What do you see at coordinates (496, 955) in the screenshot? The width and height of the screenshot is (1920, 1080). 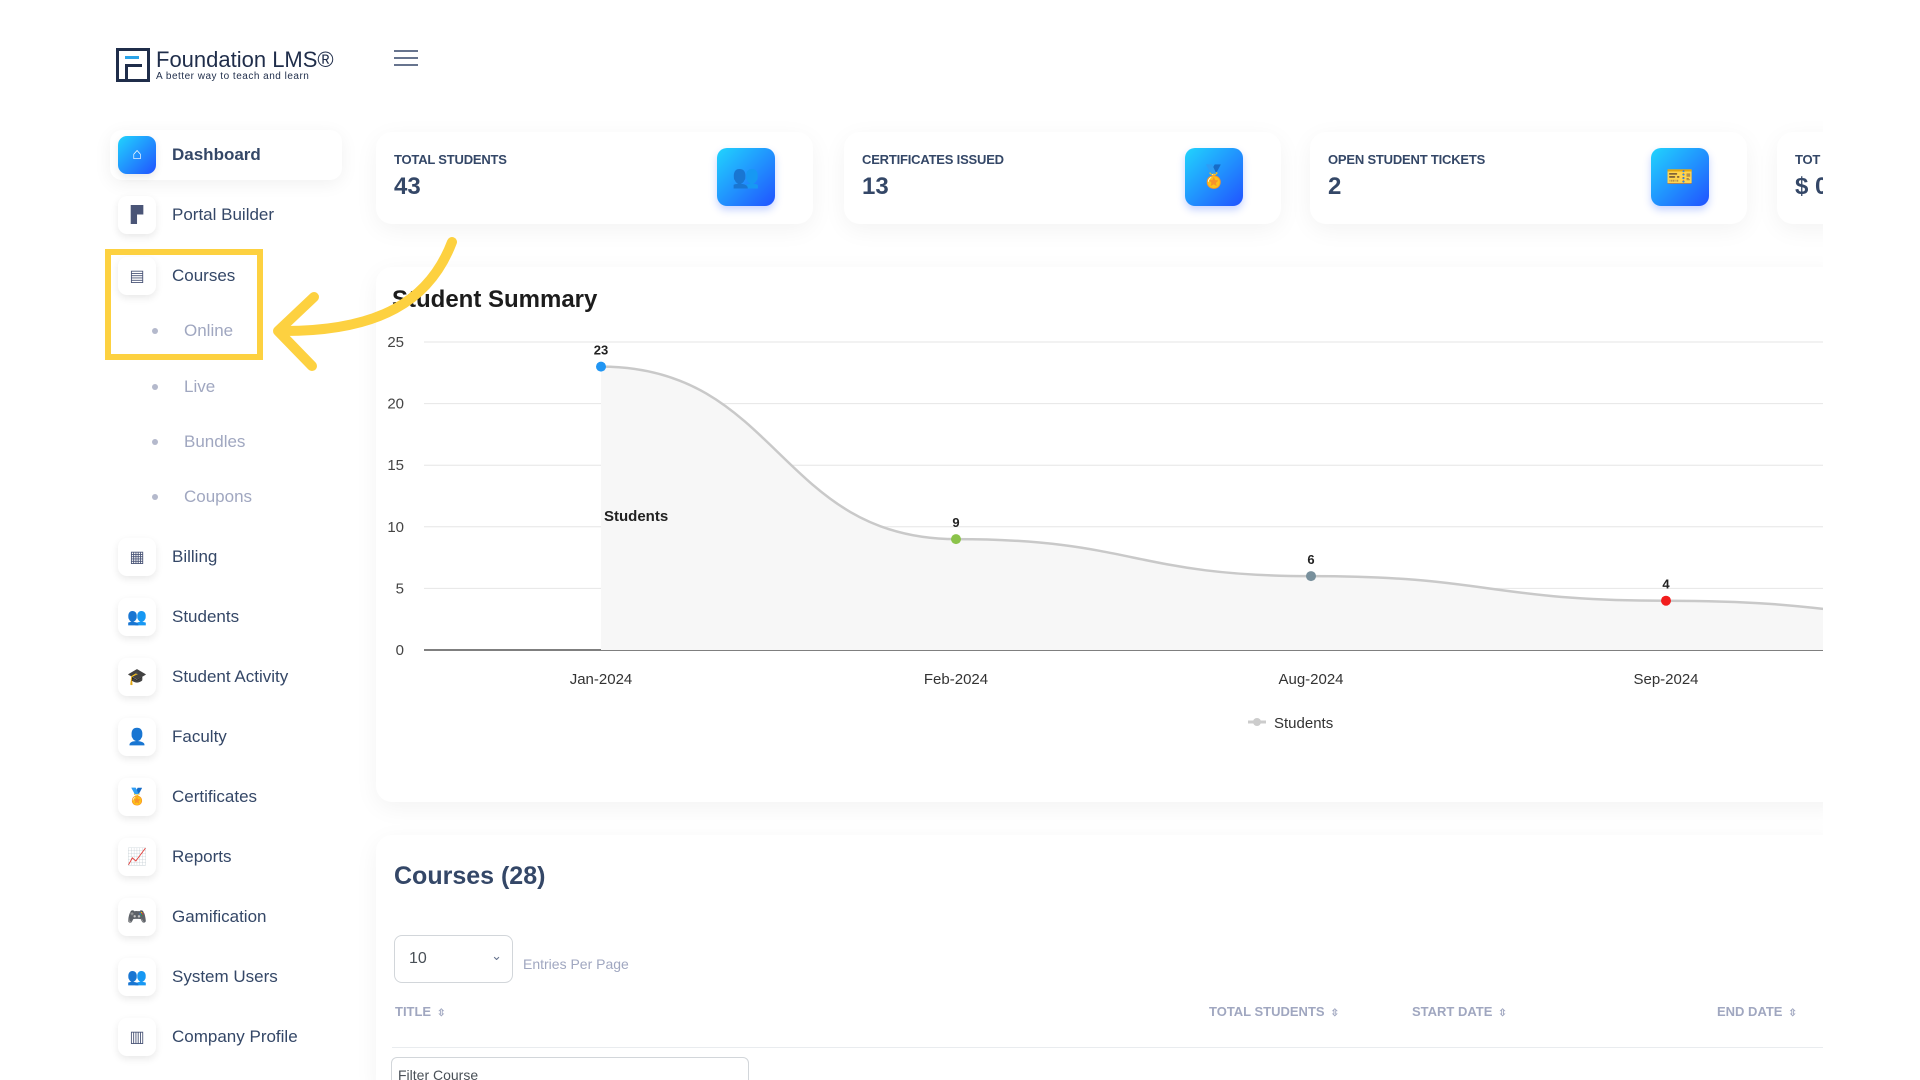 I see `chevron-down-icon: ⌄` at bounding box center [496, 955].